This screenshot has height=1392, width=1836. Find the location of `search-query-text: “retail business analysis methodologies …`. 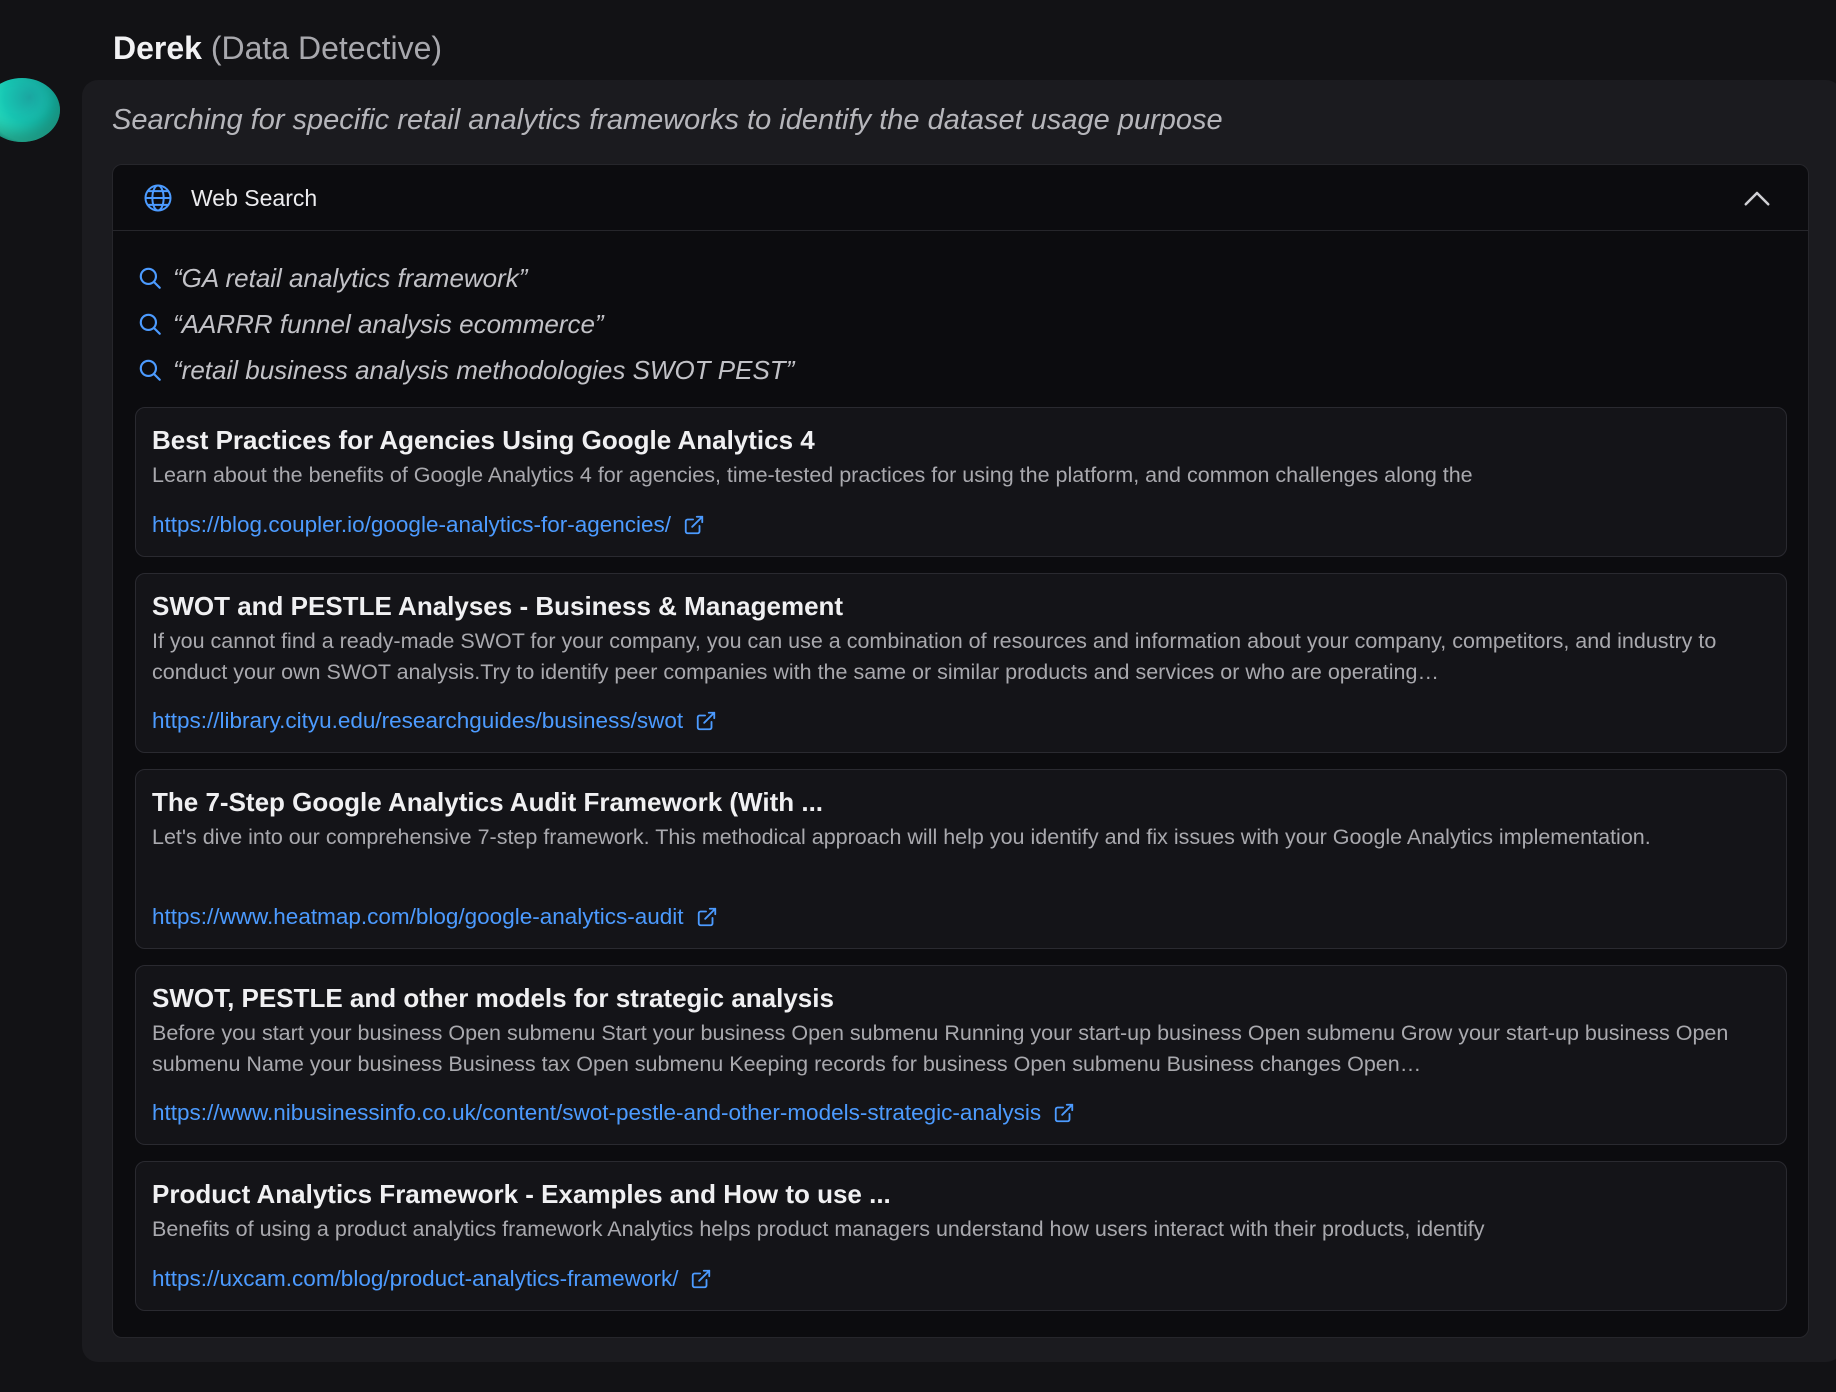

search-query-text: “retail business analysis methodologies … is located at coordinates (484, 369).